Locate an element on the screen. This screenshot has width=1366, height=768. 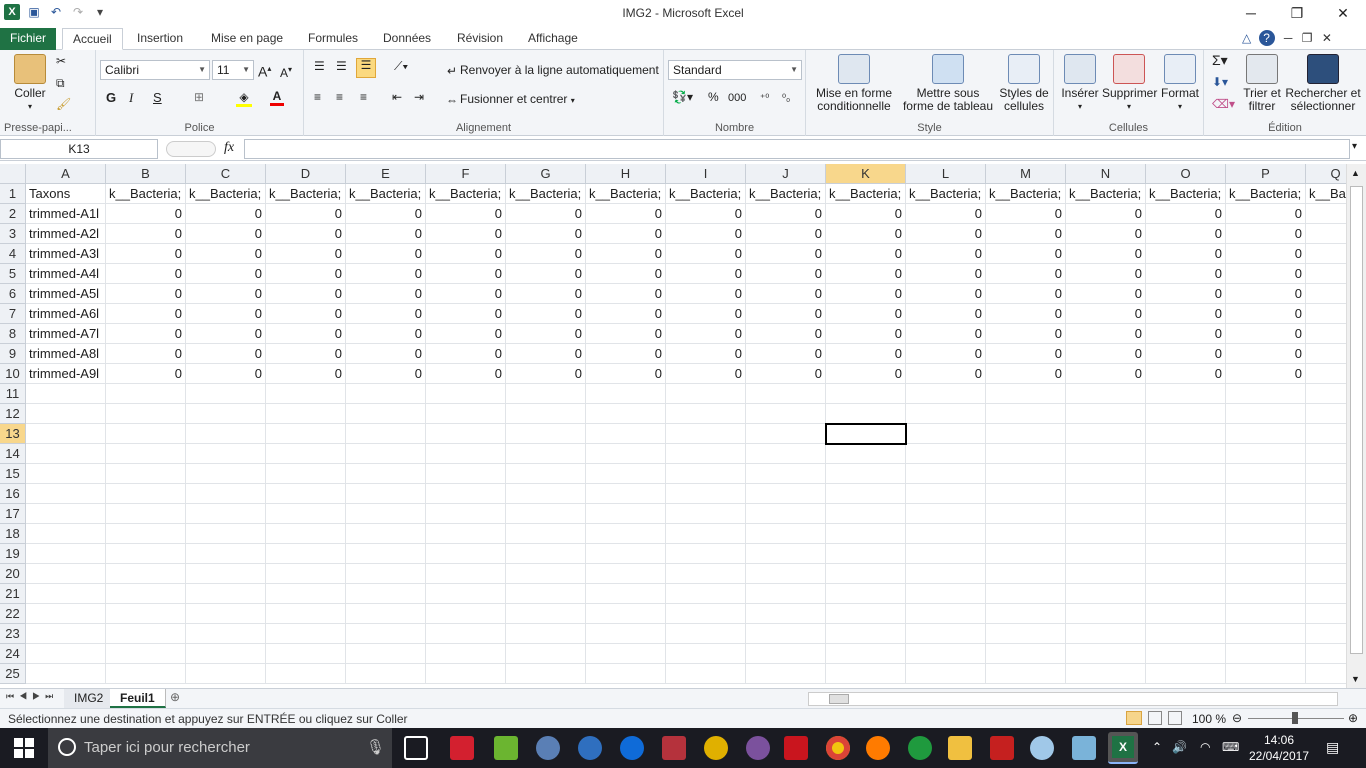
number-format-select: Standard ▼ is located at coordinates (735, 70).